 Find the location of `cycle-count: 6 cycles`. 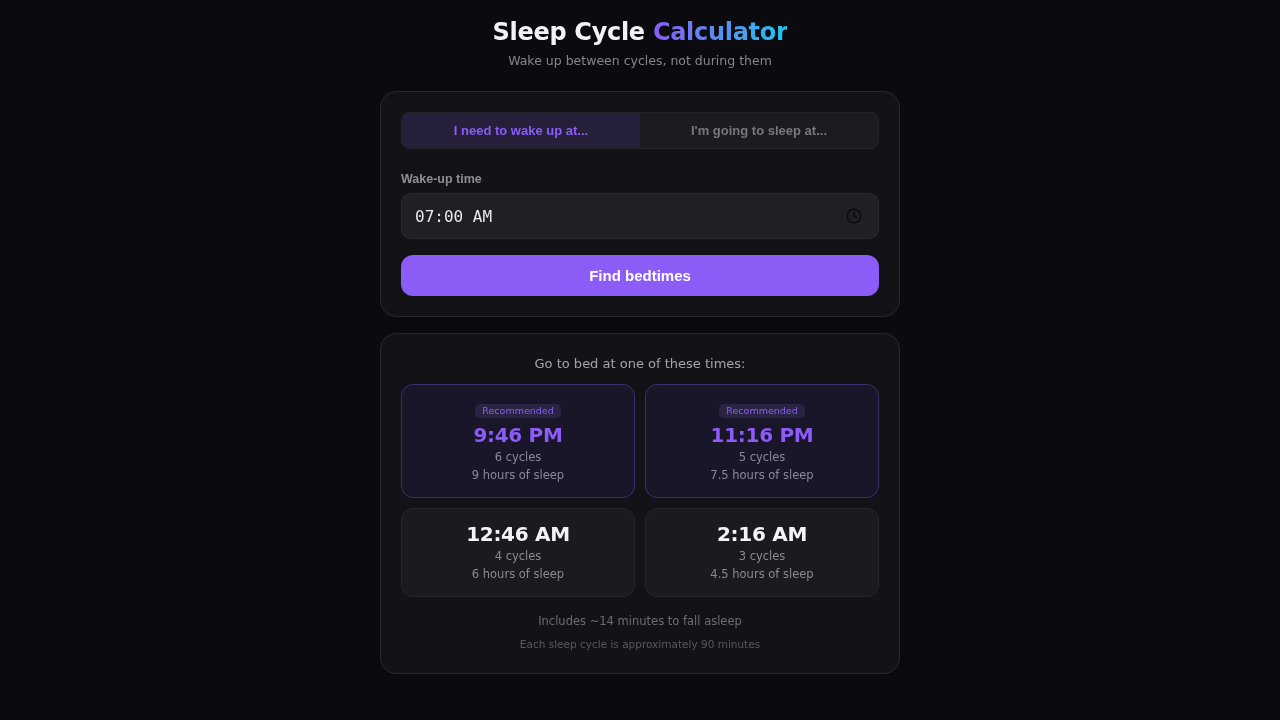

cycle-count: 6 cycles is located at coordinates (518, 457).